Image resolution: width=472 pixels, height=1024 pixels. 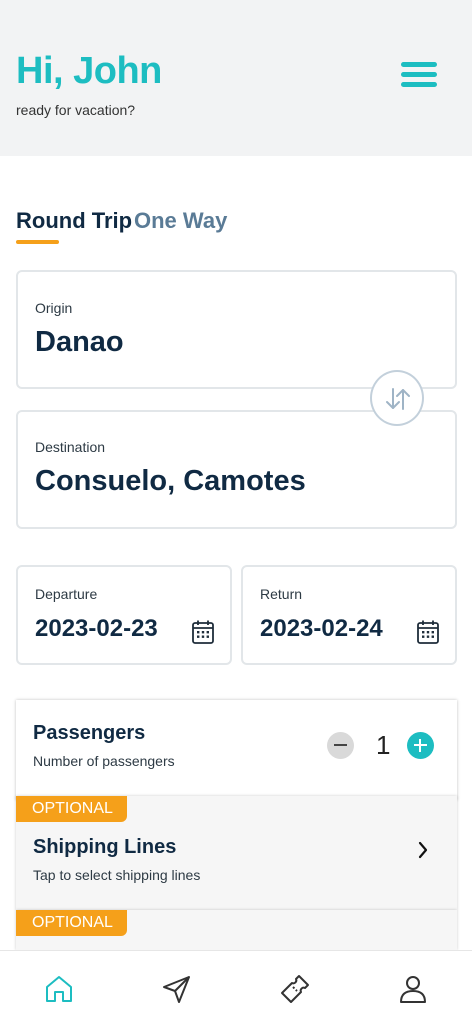 I want to click on return-label: Return, so click(x=281, y=594).